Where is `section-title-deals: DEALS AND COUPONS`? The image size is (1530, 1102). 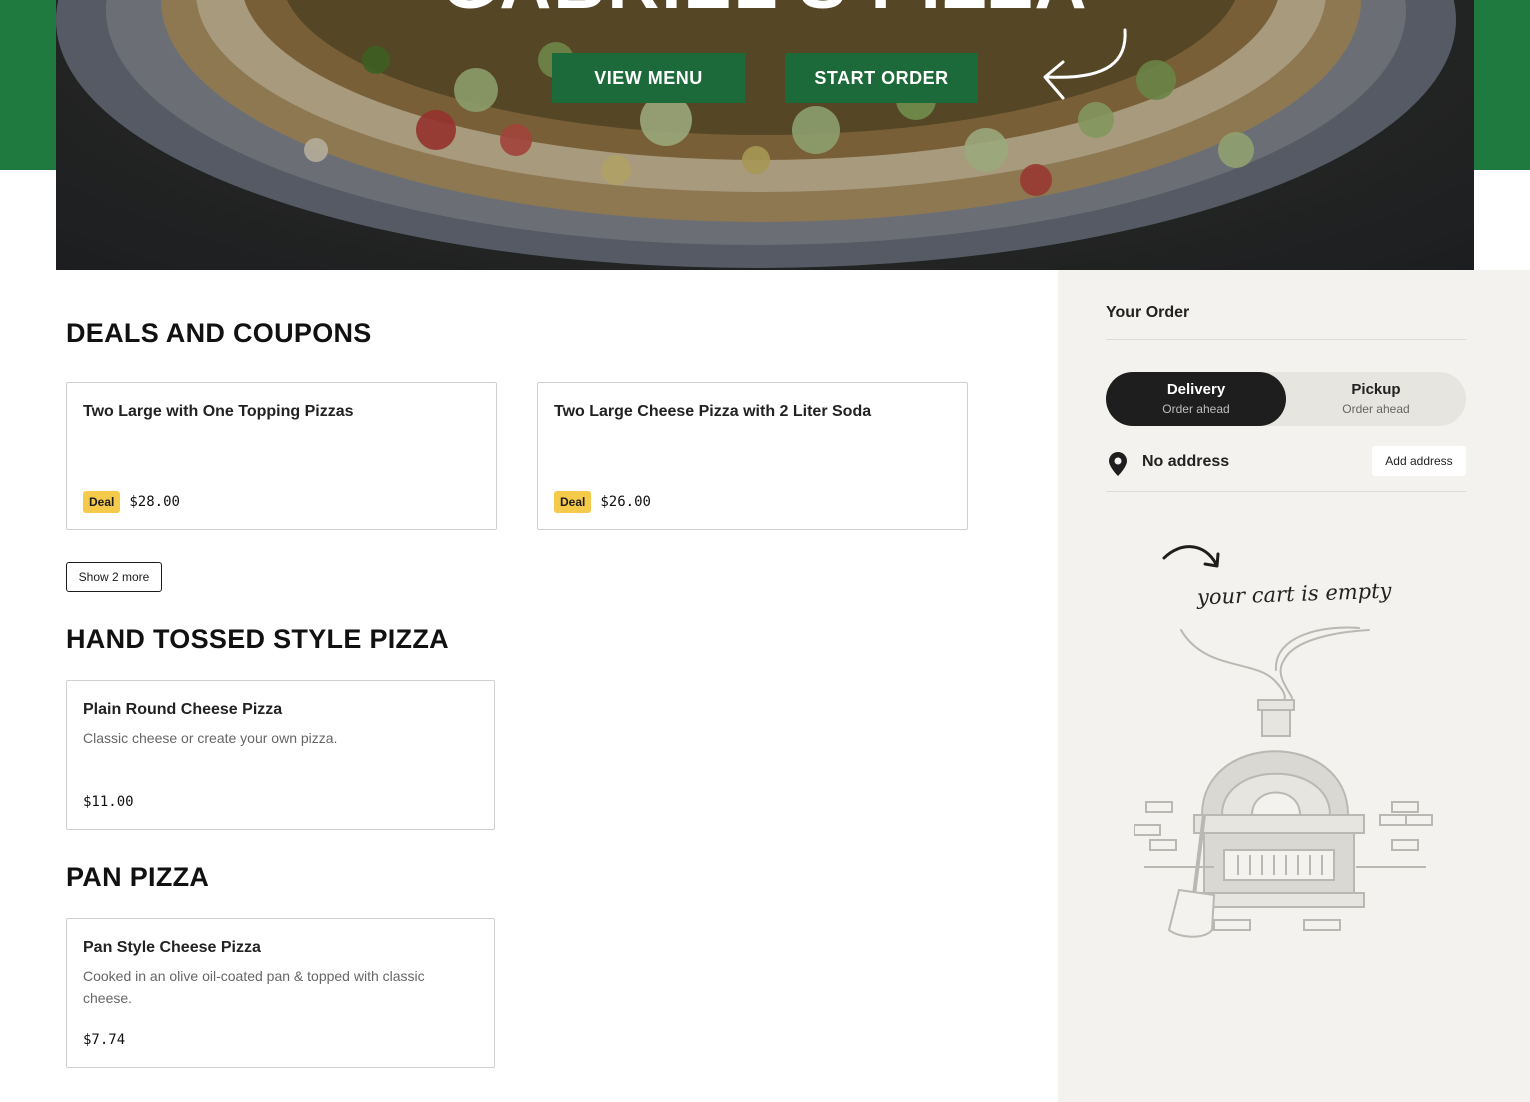
section-title-deals: DEALS AND COUPONS is located at coordinates (219, 333).